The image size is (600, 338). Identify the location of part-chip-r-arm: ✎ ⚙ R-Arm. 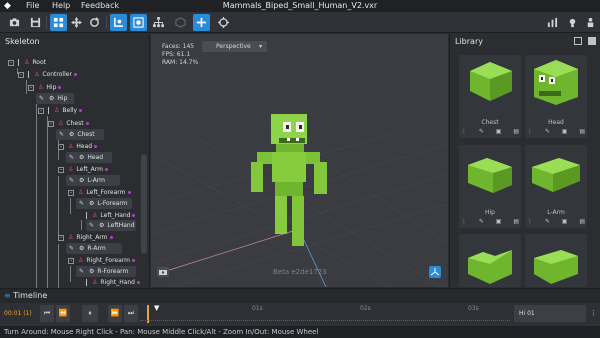
(94, 248).